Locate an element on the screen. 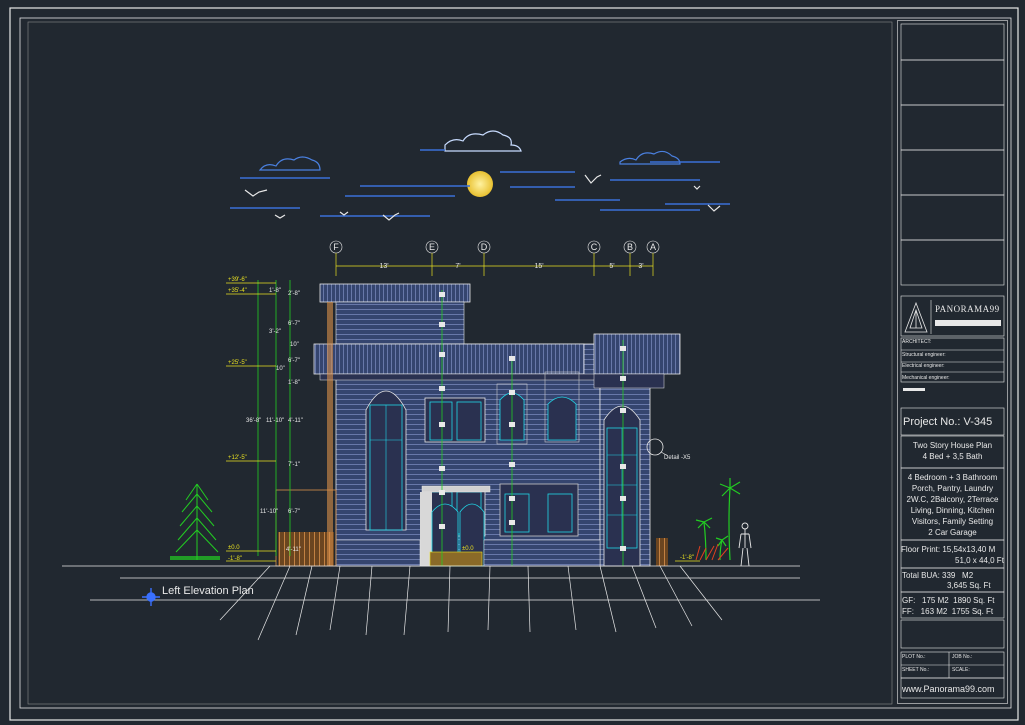 The width and height of the screenshot is (1025, 725). structural-engineer-label: Structural engineer: is located at coordinates (924, 355).